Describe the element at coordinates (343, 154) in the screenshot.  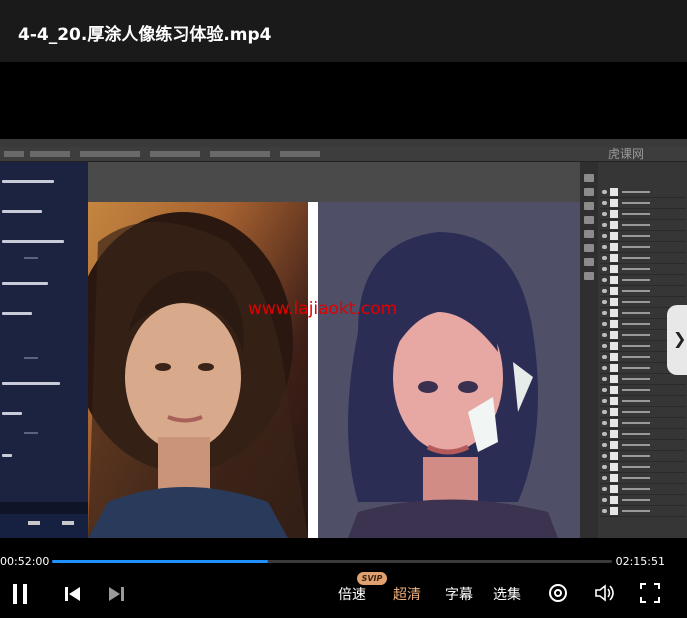
I see `ps-options-bar` at that location.